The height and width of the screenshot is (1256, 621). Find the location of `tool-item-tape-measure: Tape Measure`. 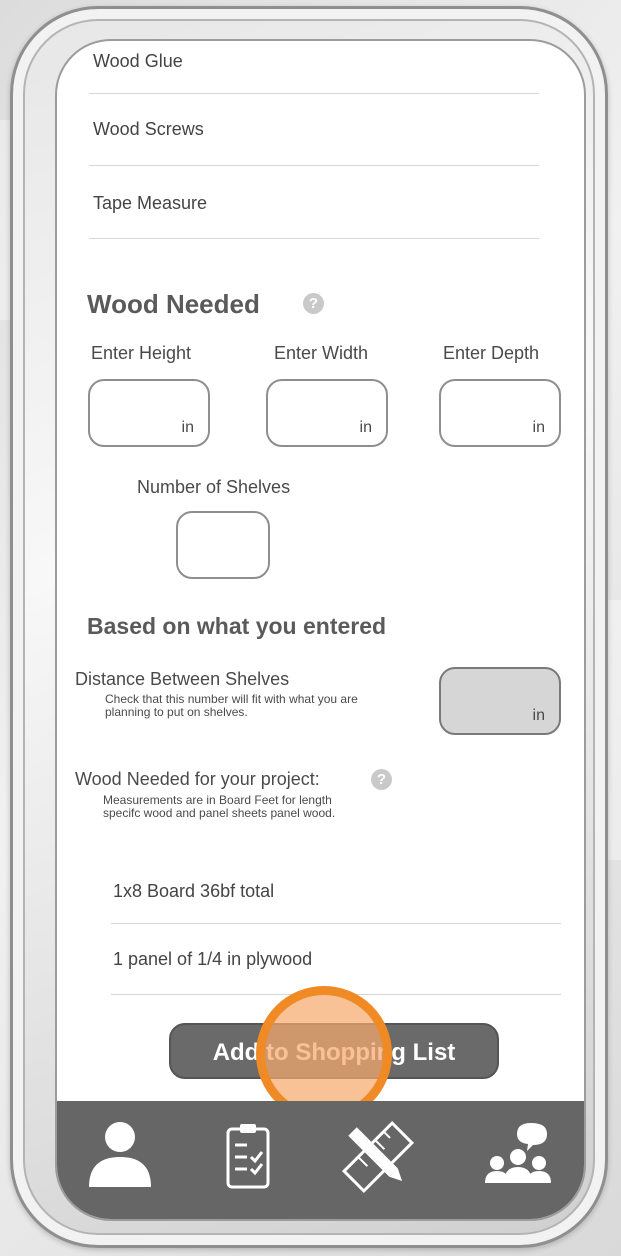

tool-item-tape-measure: Tape Measure is located at coordinates (150, 203).